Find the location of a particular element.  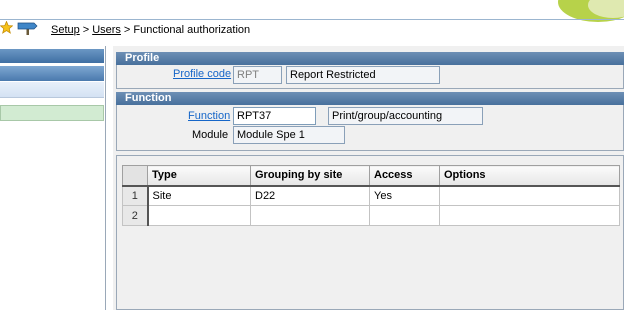

top-bar: Setup > Users > Functional authorization is located at coordinates (312, 19).